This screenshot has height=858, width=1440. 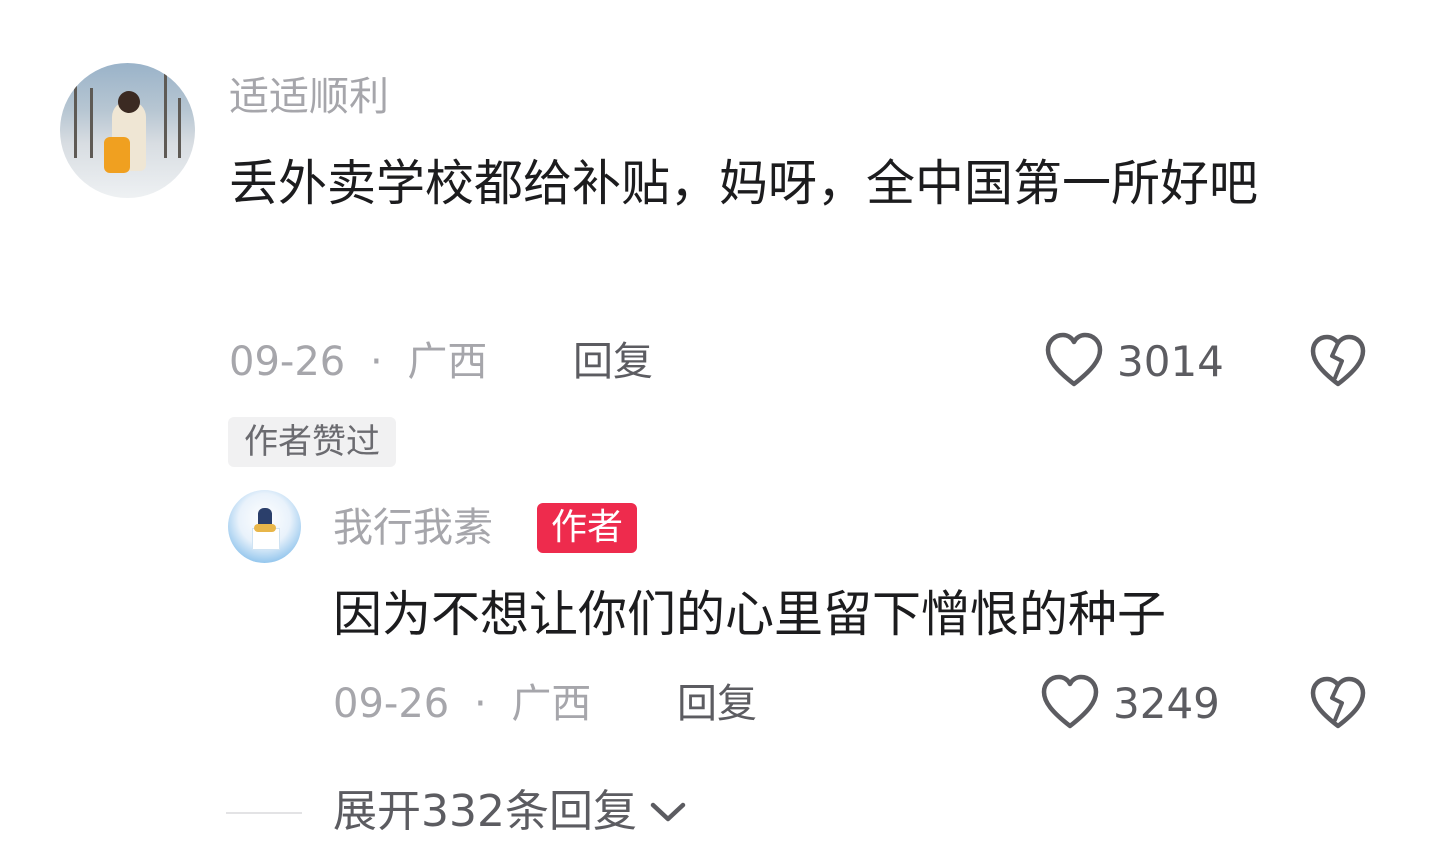 I want to click on comment-location: 广西, so click(x=447, y=362).